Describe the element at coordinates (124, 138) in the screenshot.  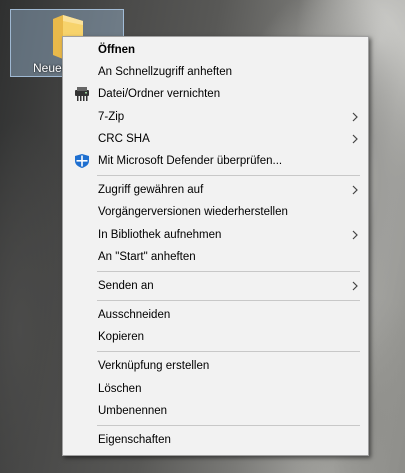
I see `menu-item-label: CRC SHA` at that location.